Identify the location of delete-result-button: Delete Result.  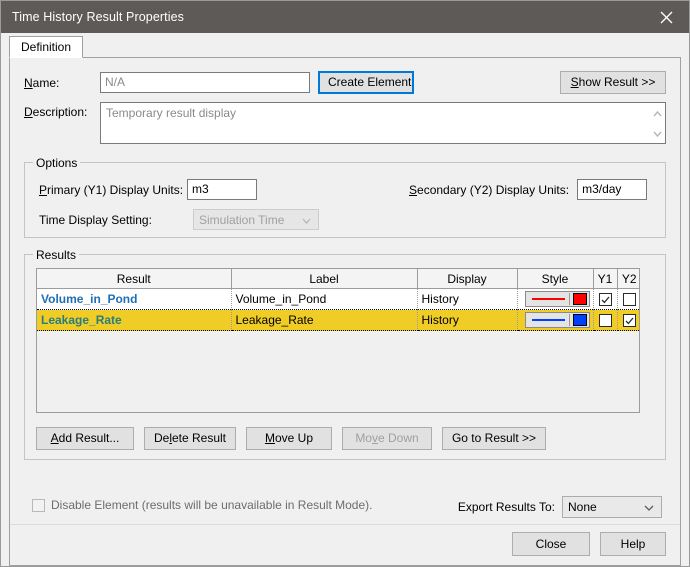
(190, 438).